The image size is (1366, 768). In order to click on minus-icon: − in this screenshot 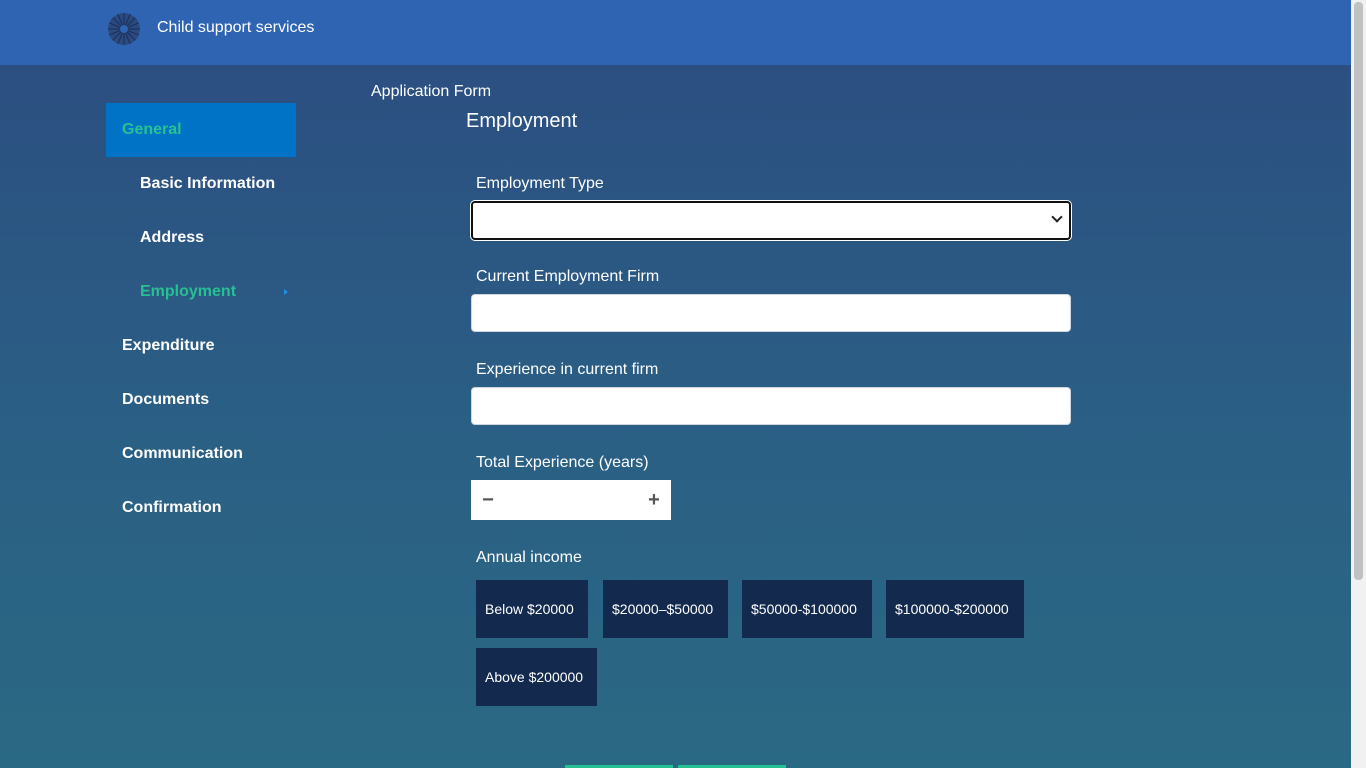, I will do `click(488, 500)`.